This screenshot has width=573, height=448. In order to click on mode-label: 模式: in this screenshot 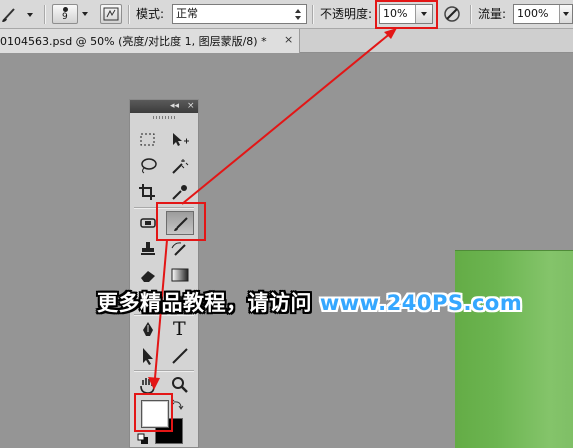, I will do `click(150, 14)`.